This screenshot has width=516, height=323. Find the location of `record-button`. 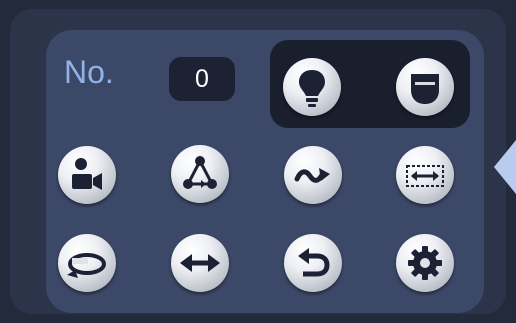

record-button is located at coordinates (87, 175).